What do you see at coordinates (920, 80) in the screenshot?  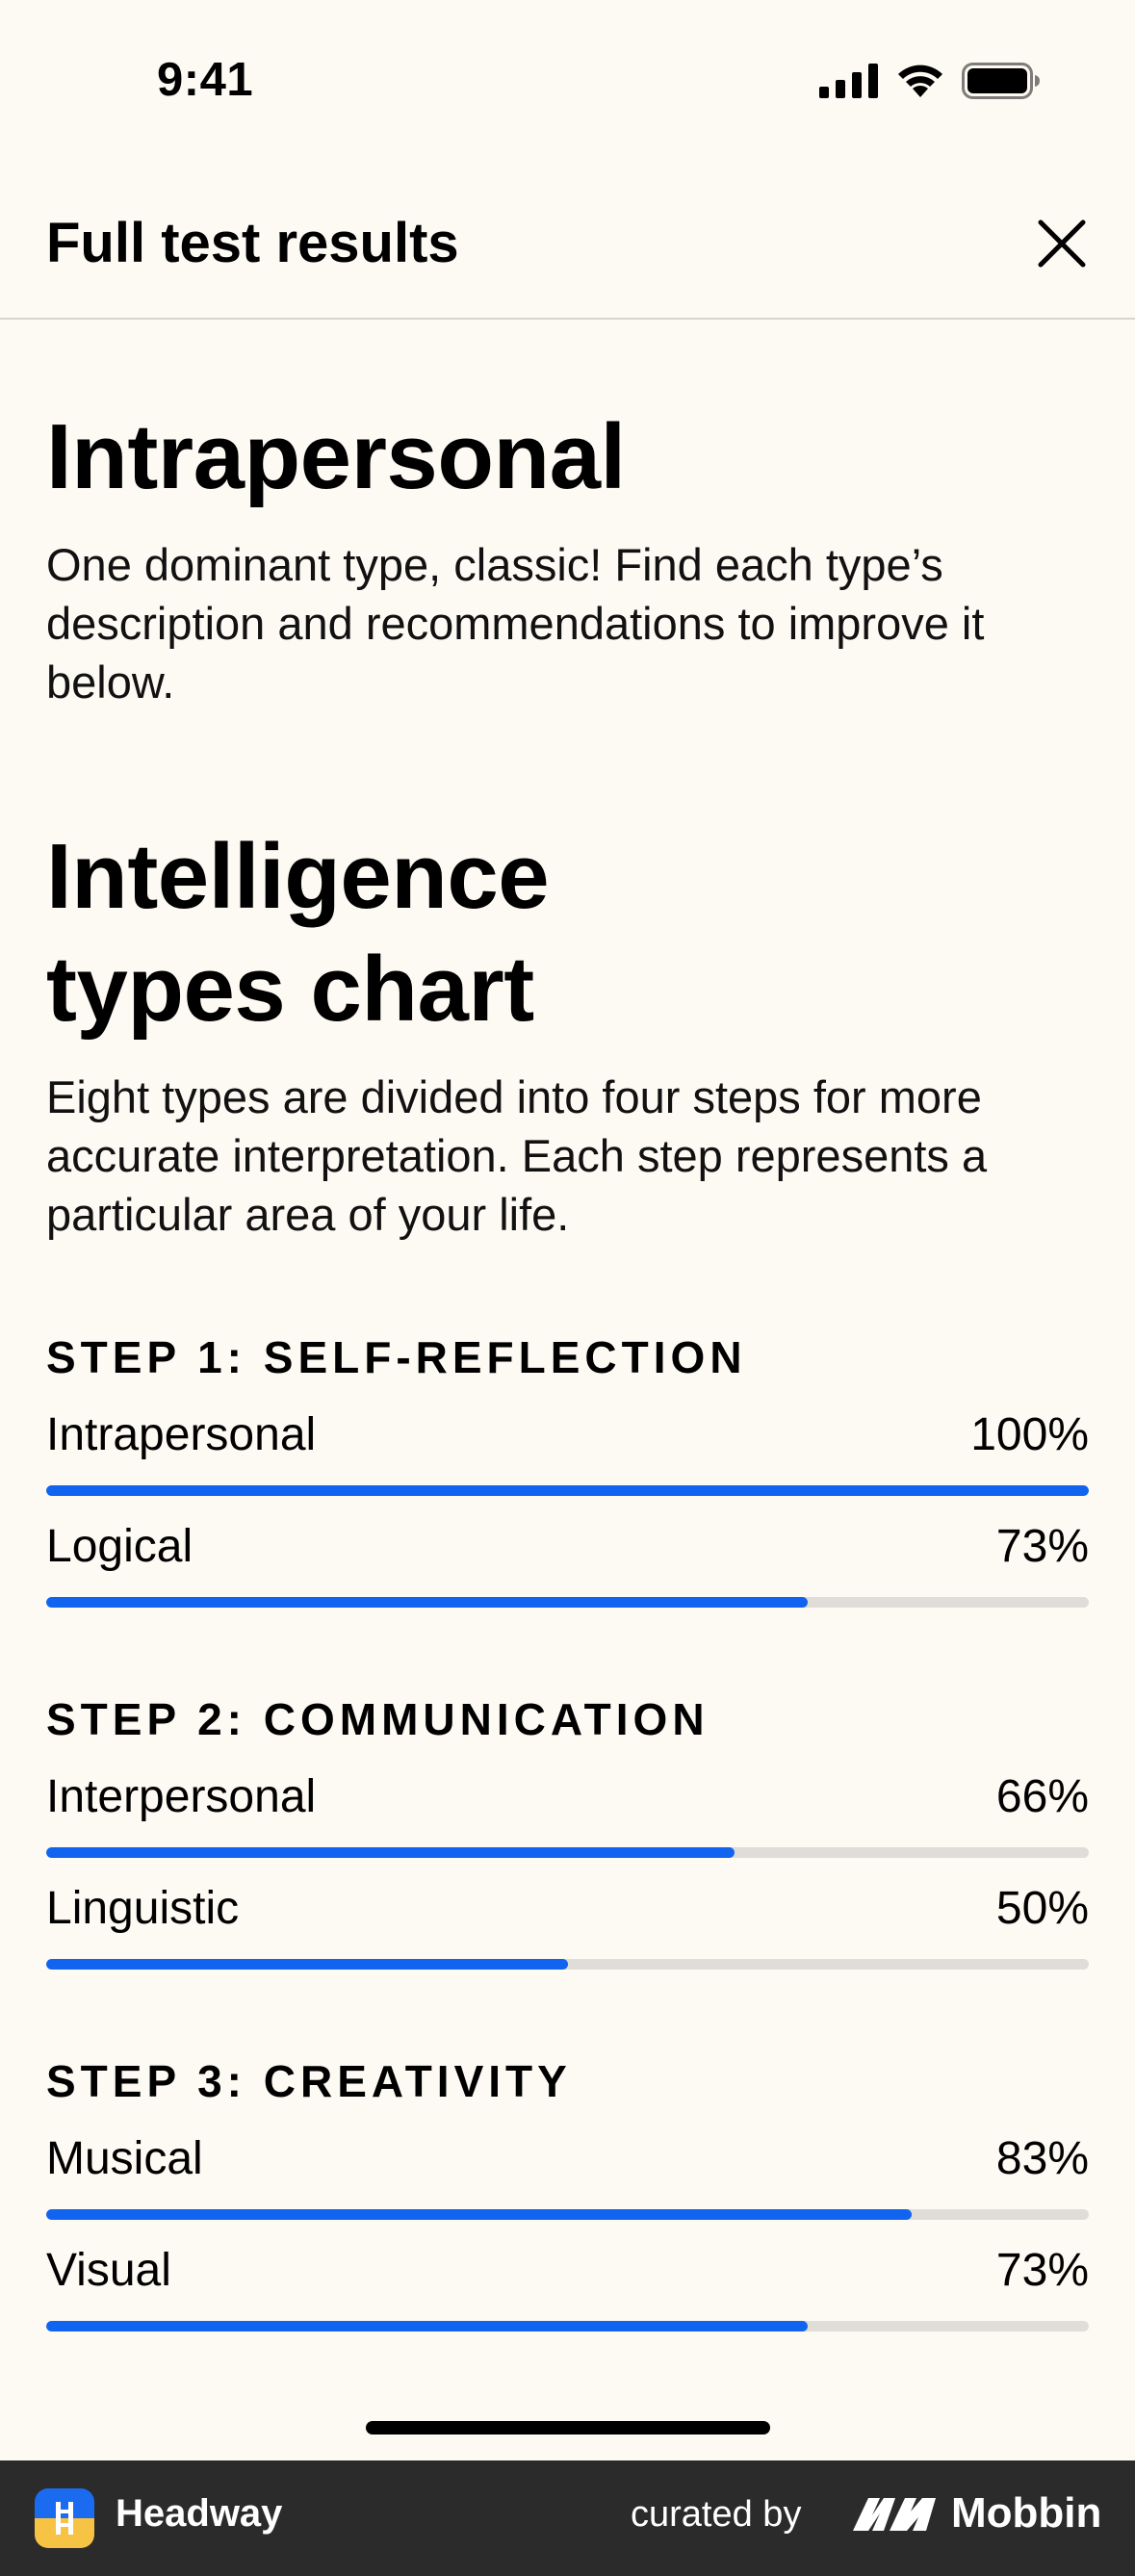 I see `wifi-icon` at bounding box center [920, 80].